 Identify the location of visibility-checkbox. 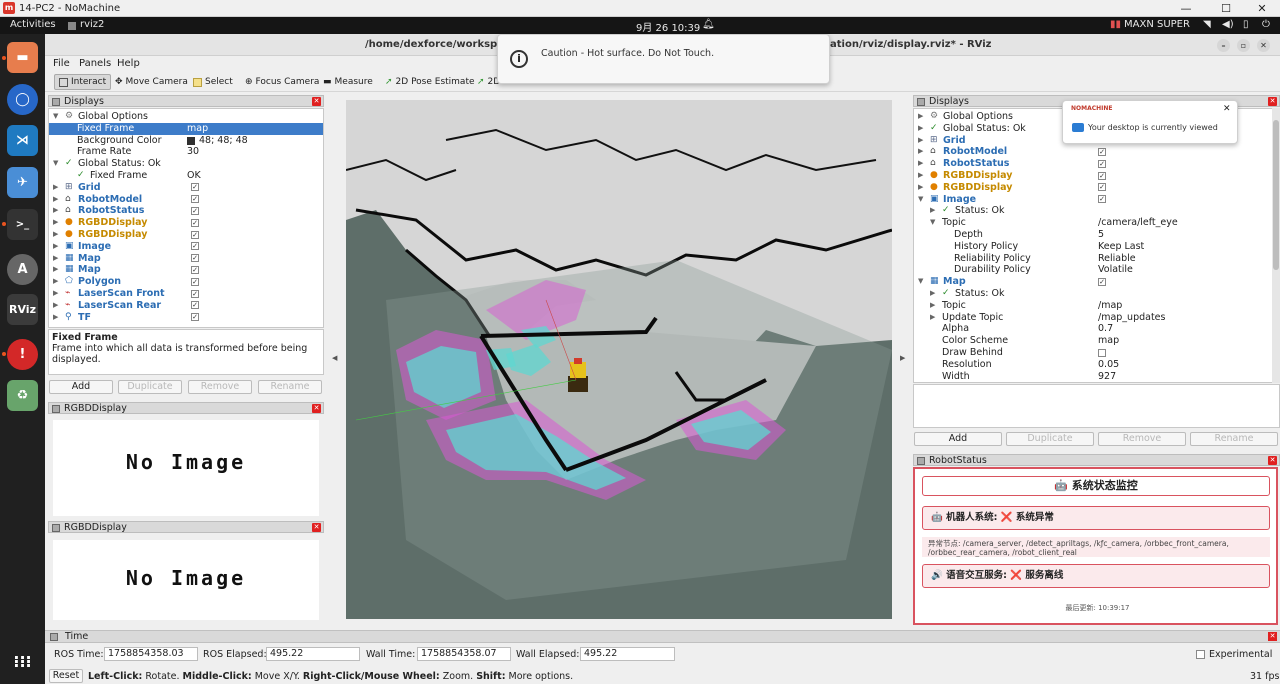
(1102, 352).